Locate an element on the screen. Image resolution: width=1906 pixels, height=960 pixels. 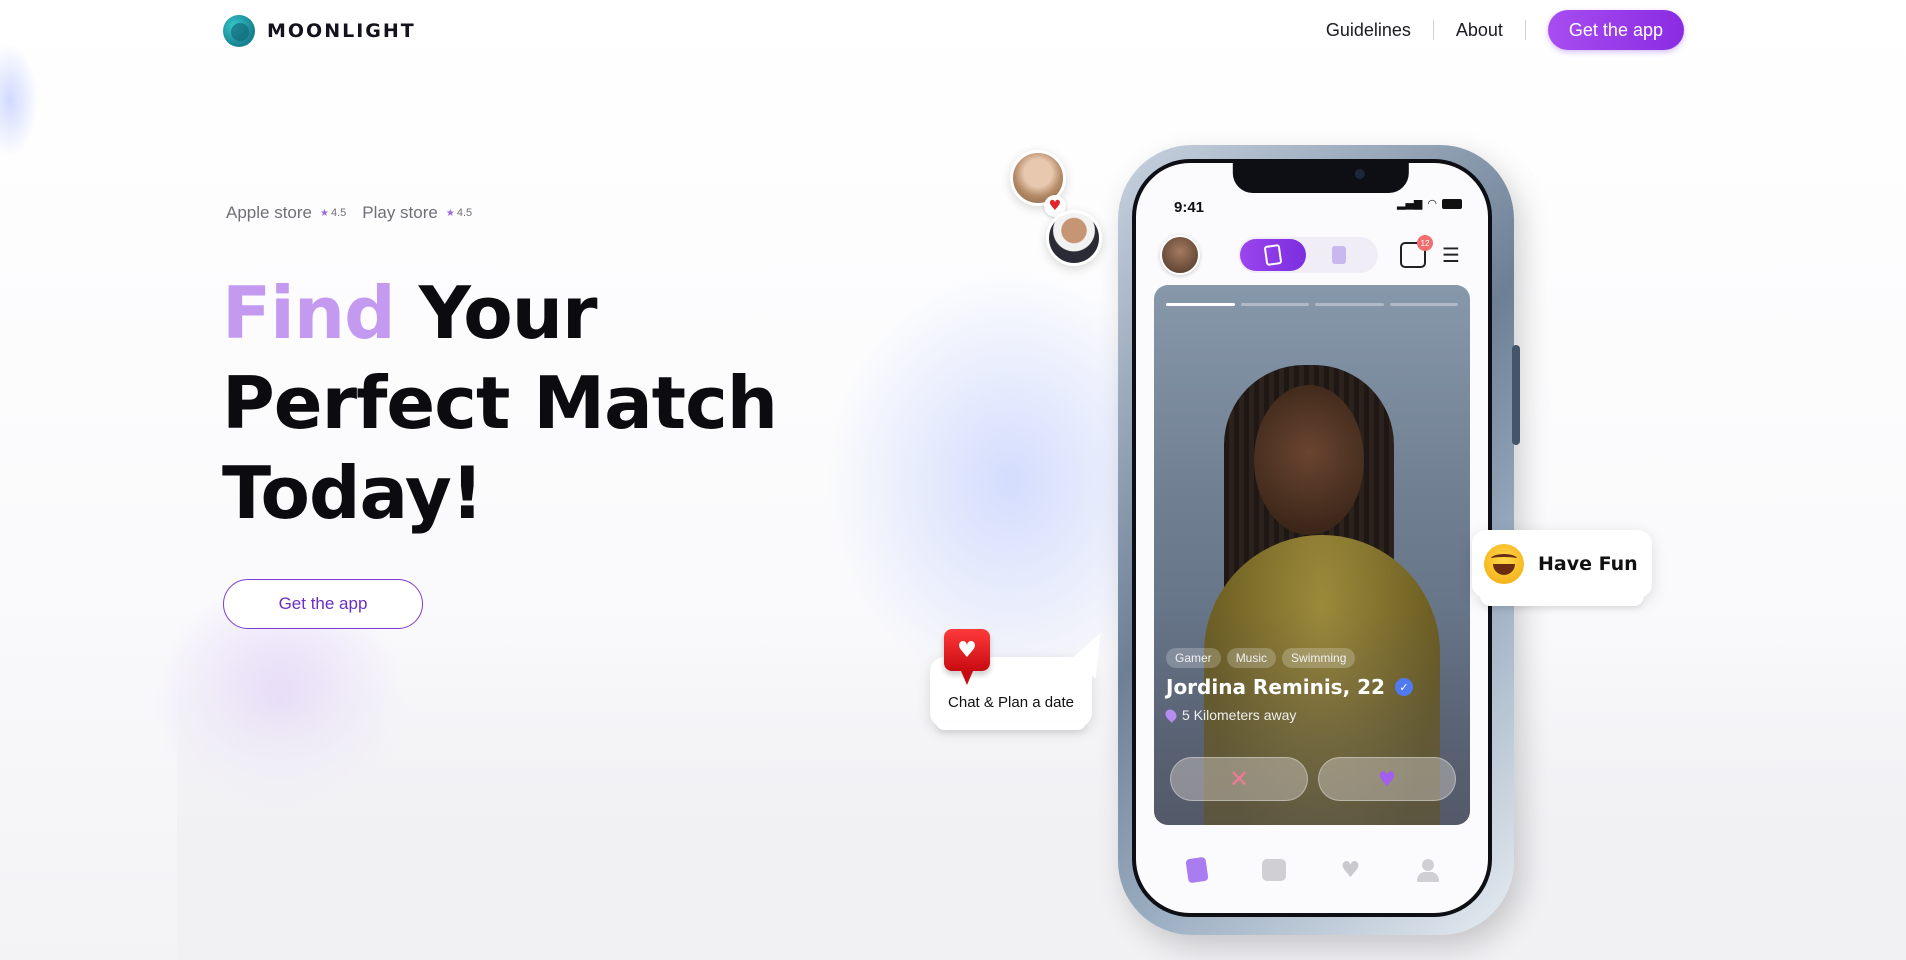
have-fun-bubble: Have Fun is located at coordinates (1562, 564).